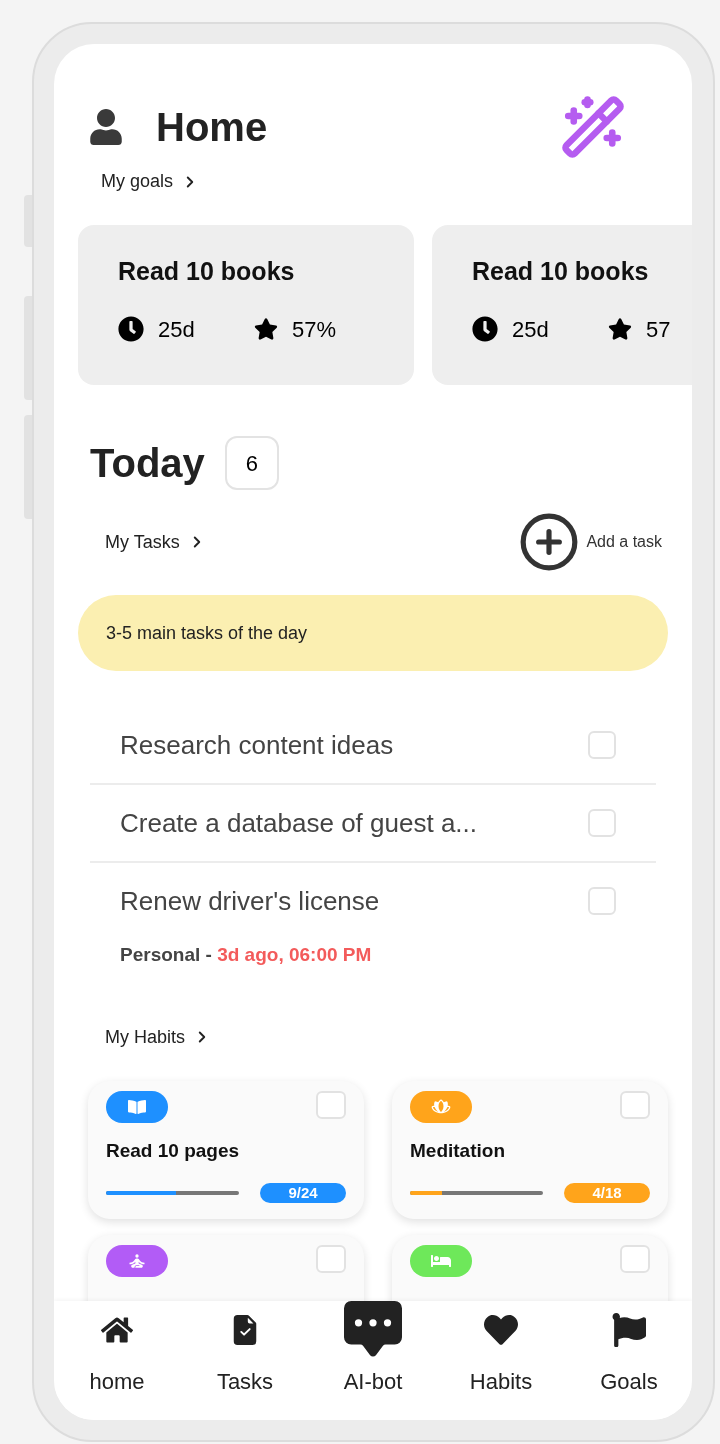 The image size is (720, 1444). Describe the element at coordinates (245, 1349) in the screenshot. I see `nav-item: Tasks` at that location.